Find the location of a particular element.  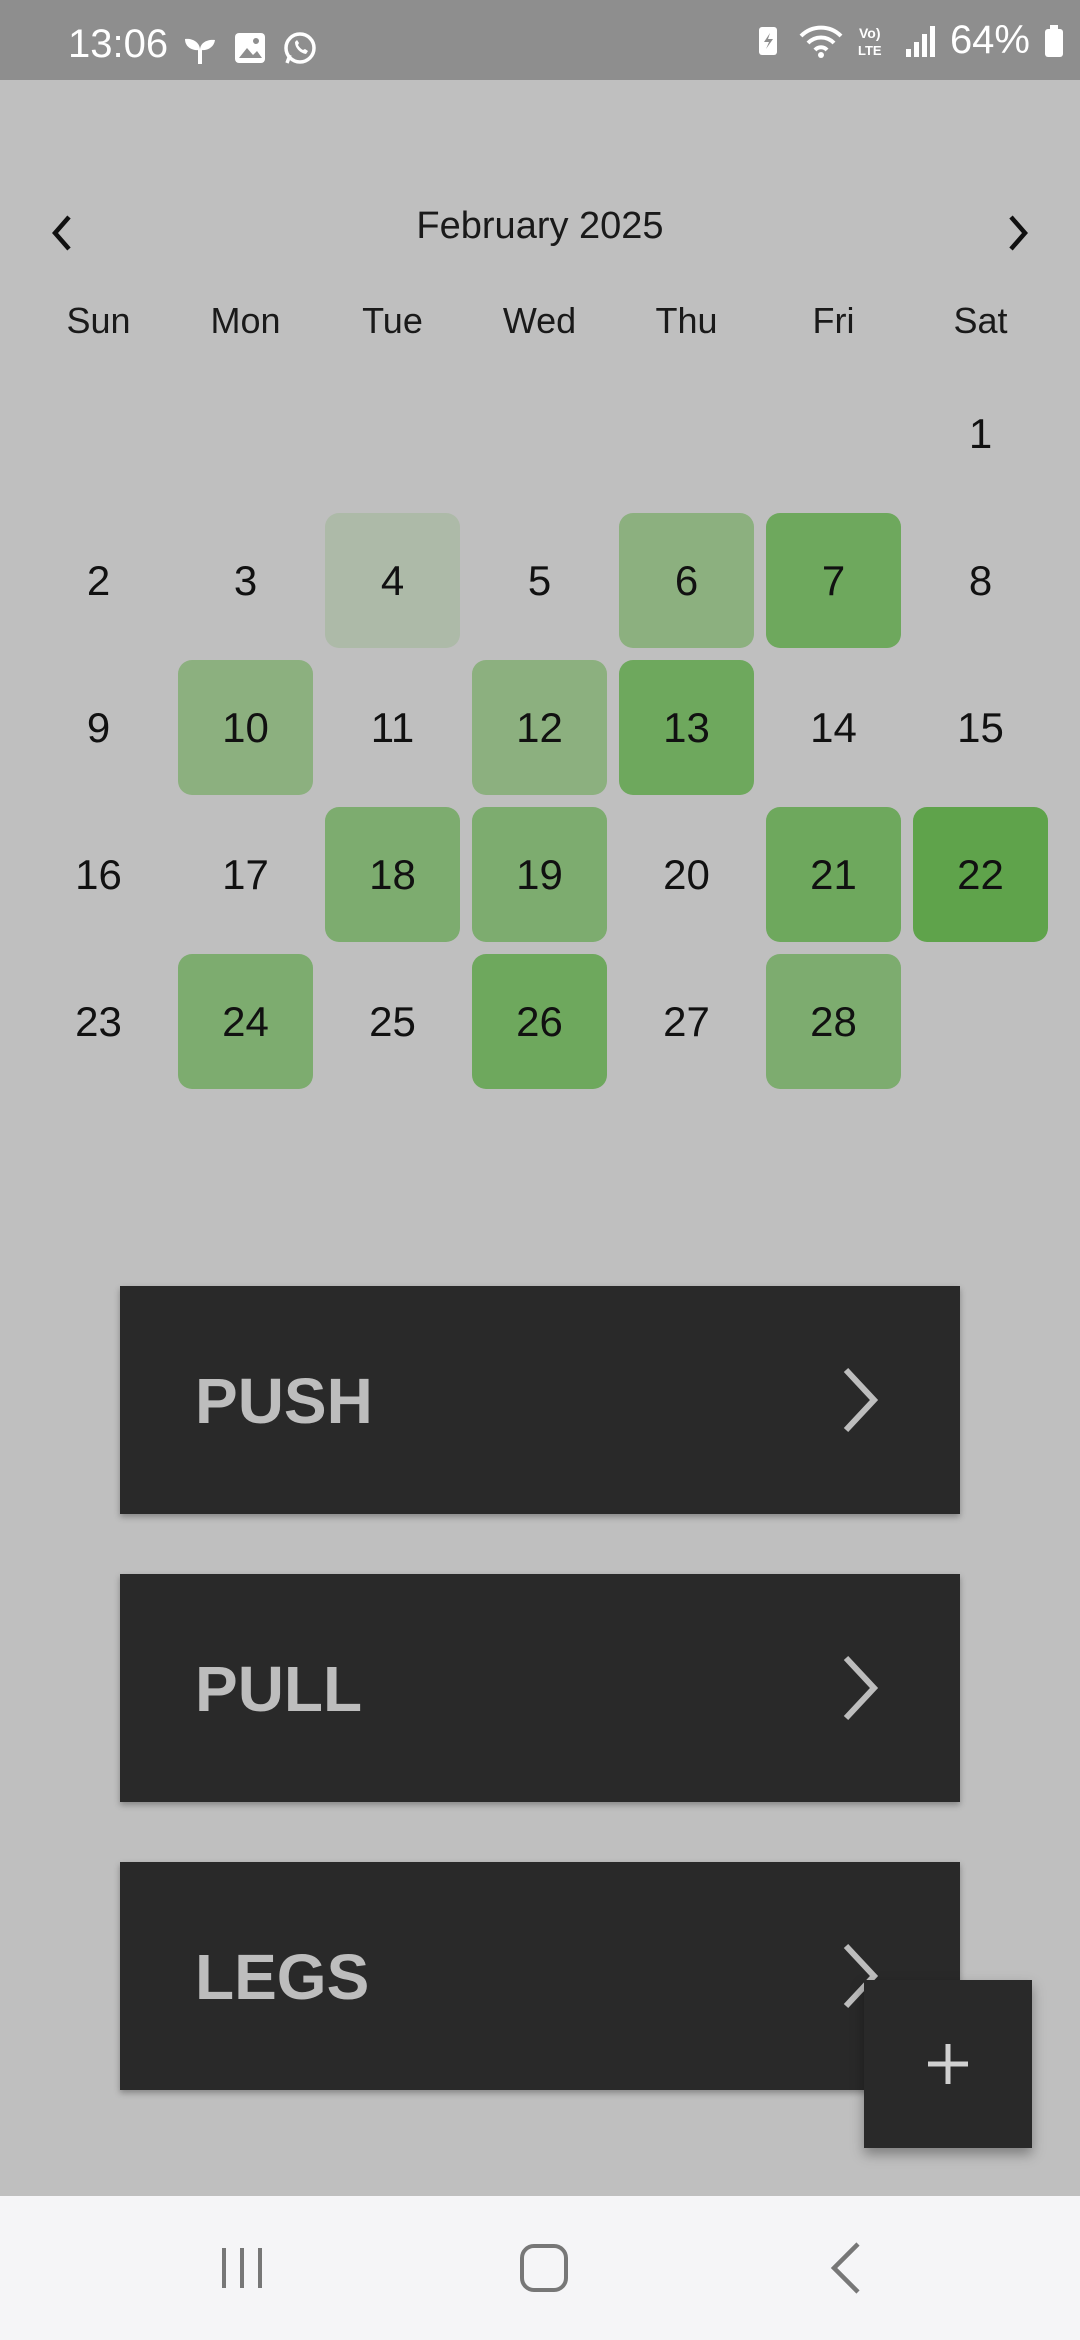

day-number: 22 is located at coordinates (980, 874).